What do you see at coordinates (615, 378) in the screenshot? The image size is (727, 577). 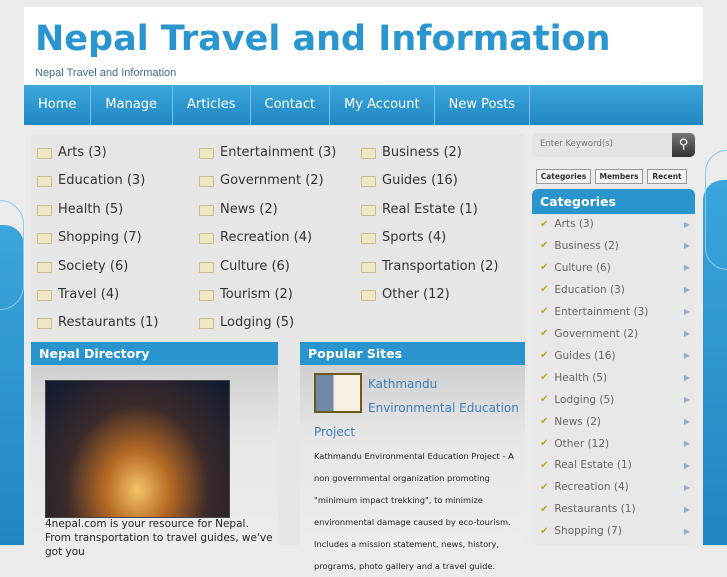 I see `sidebar-category-item: ✔ Health (5) ▶` at bounding box center [615, 378].